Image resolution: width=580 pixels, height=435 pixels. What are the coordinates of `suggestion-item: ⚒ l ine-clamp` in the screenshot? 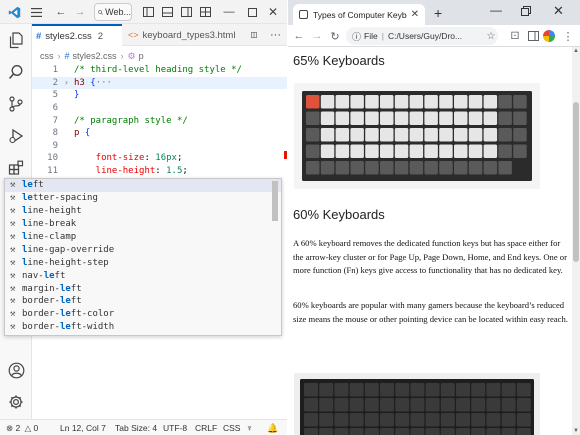 It's located at (143, 237).